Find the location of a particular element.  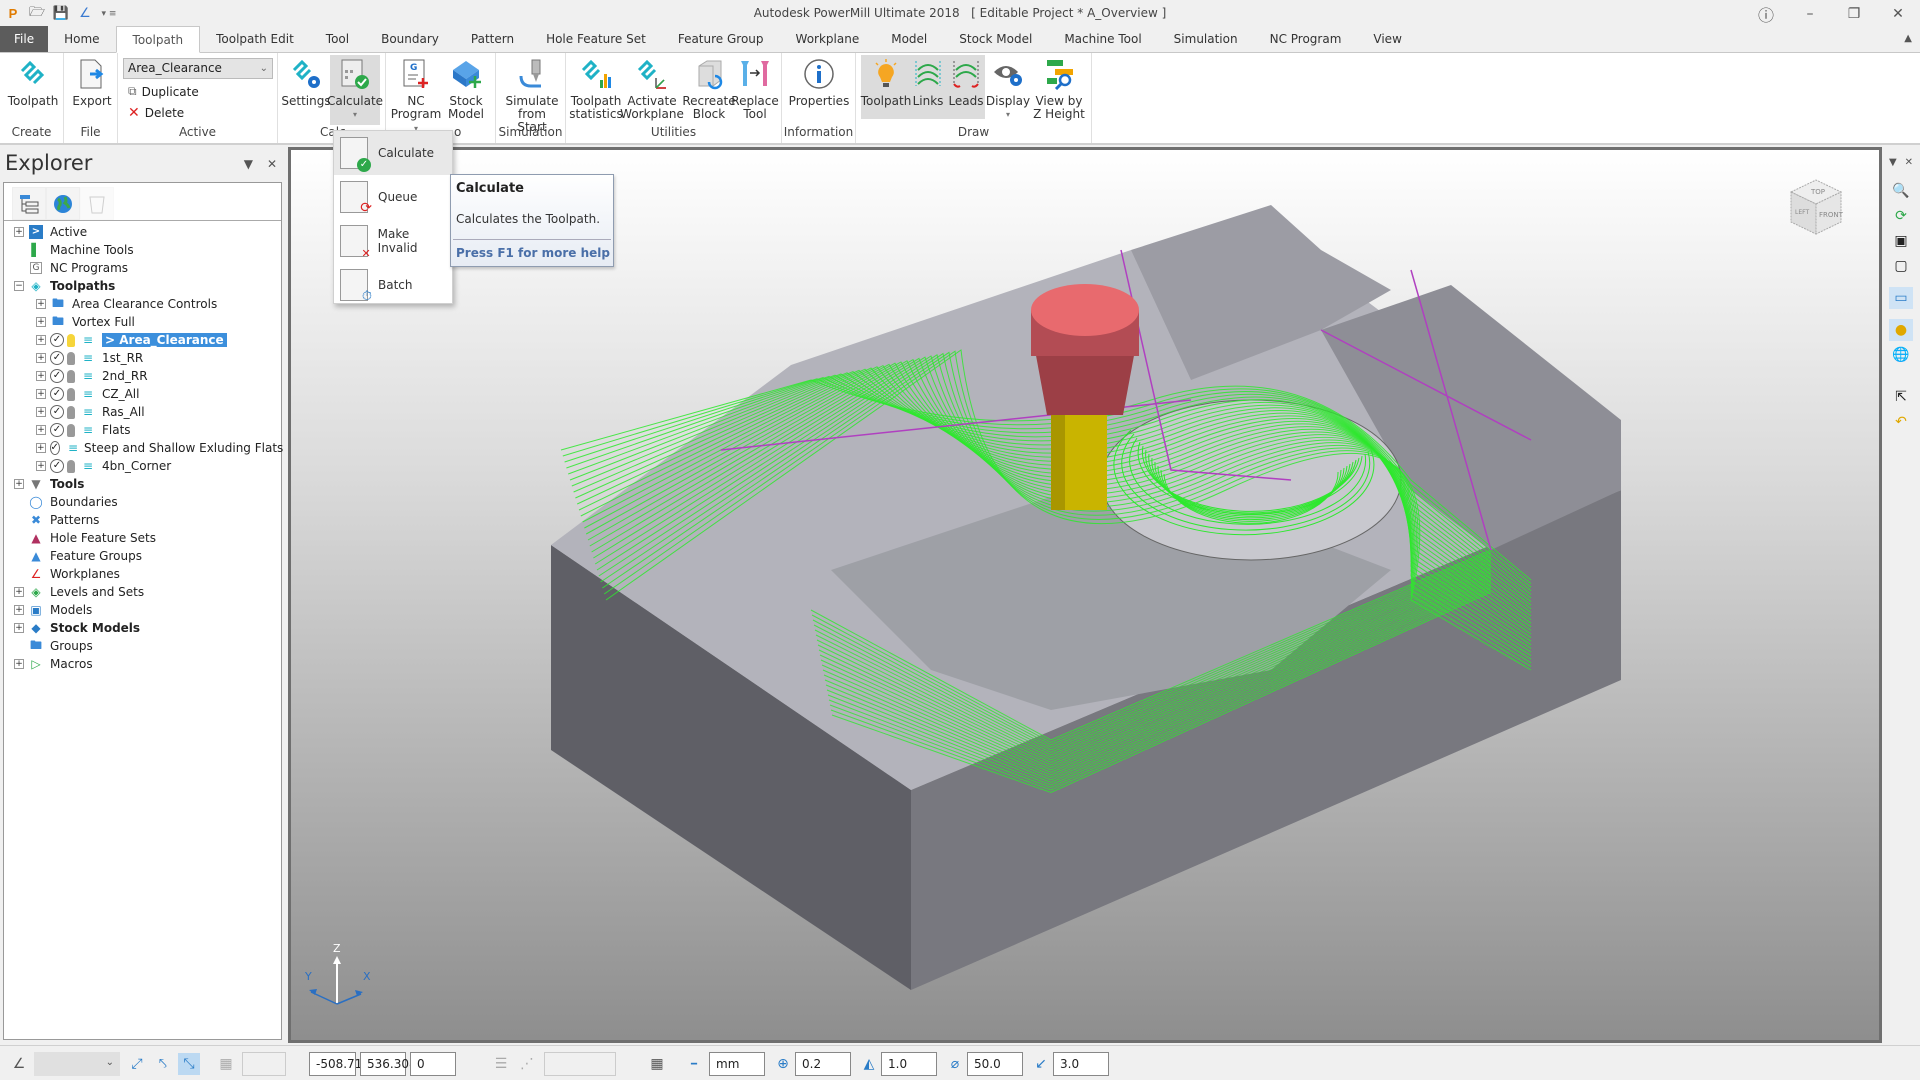

units-field: mm is located at coordinates (737, 1064).